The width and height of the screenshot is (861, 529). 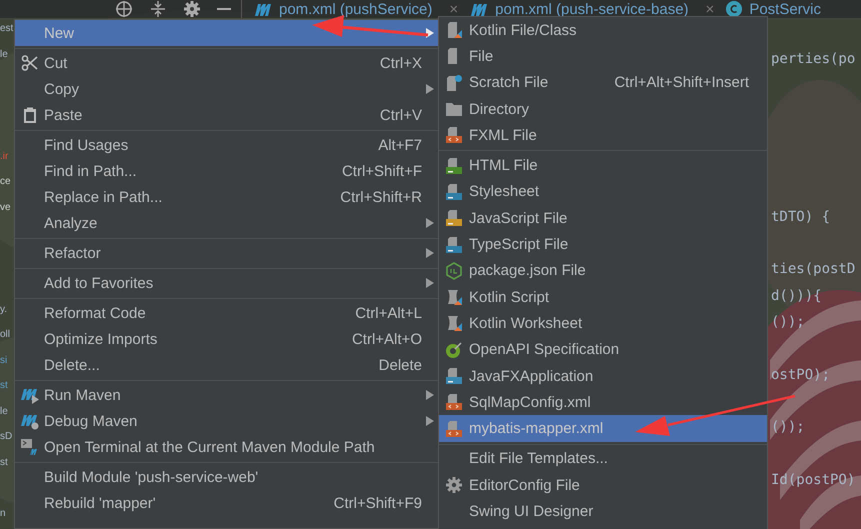 What do you see at coordinates (226, 115) in the screenshot?
I see `menu-item: Paste Ctrl+V` at bounding box center [226, 115].